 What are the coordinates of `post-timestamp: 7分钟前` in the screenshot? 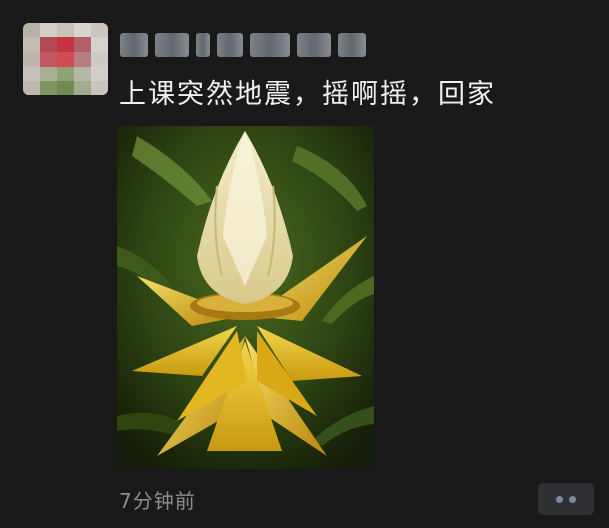 It's located at (157, 501).